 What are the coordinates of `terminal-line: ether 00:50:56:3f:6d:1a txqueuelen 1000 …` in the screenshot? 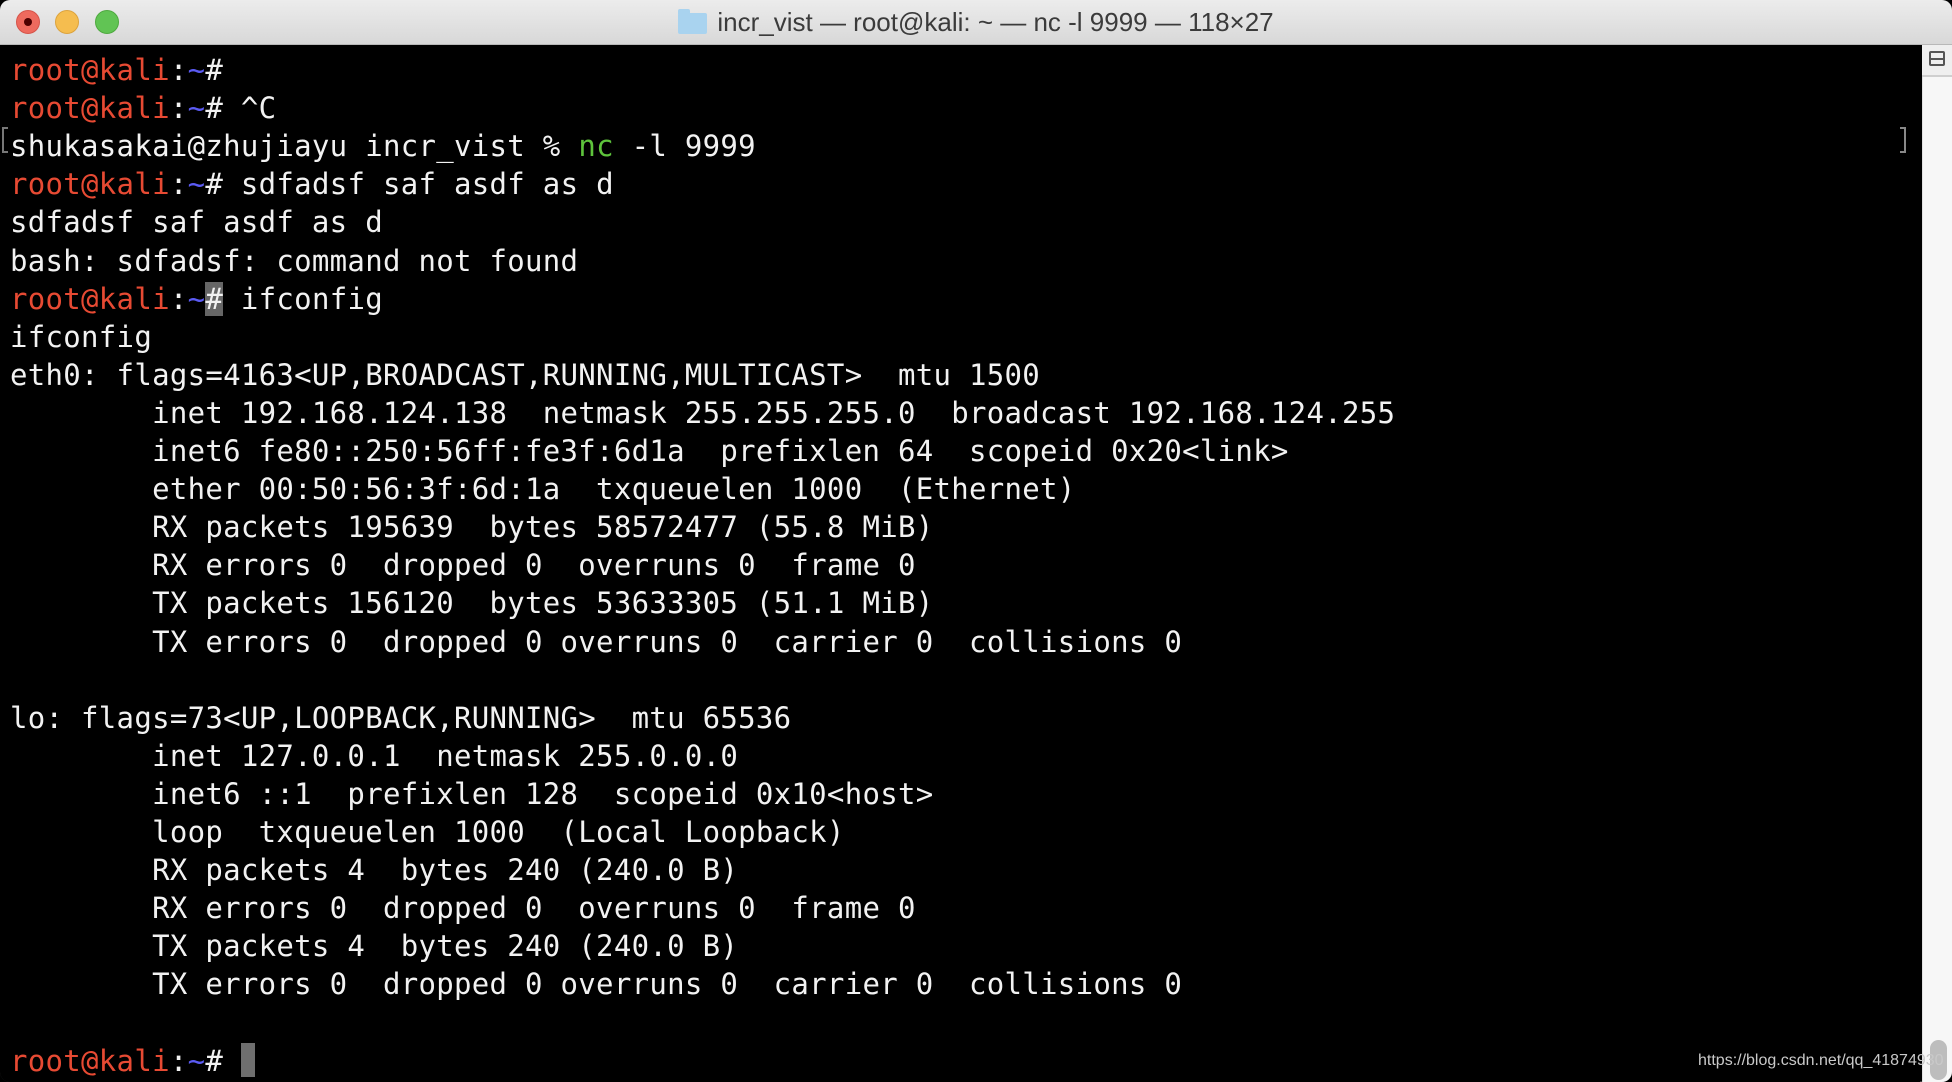 It's located at (543, 489).